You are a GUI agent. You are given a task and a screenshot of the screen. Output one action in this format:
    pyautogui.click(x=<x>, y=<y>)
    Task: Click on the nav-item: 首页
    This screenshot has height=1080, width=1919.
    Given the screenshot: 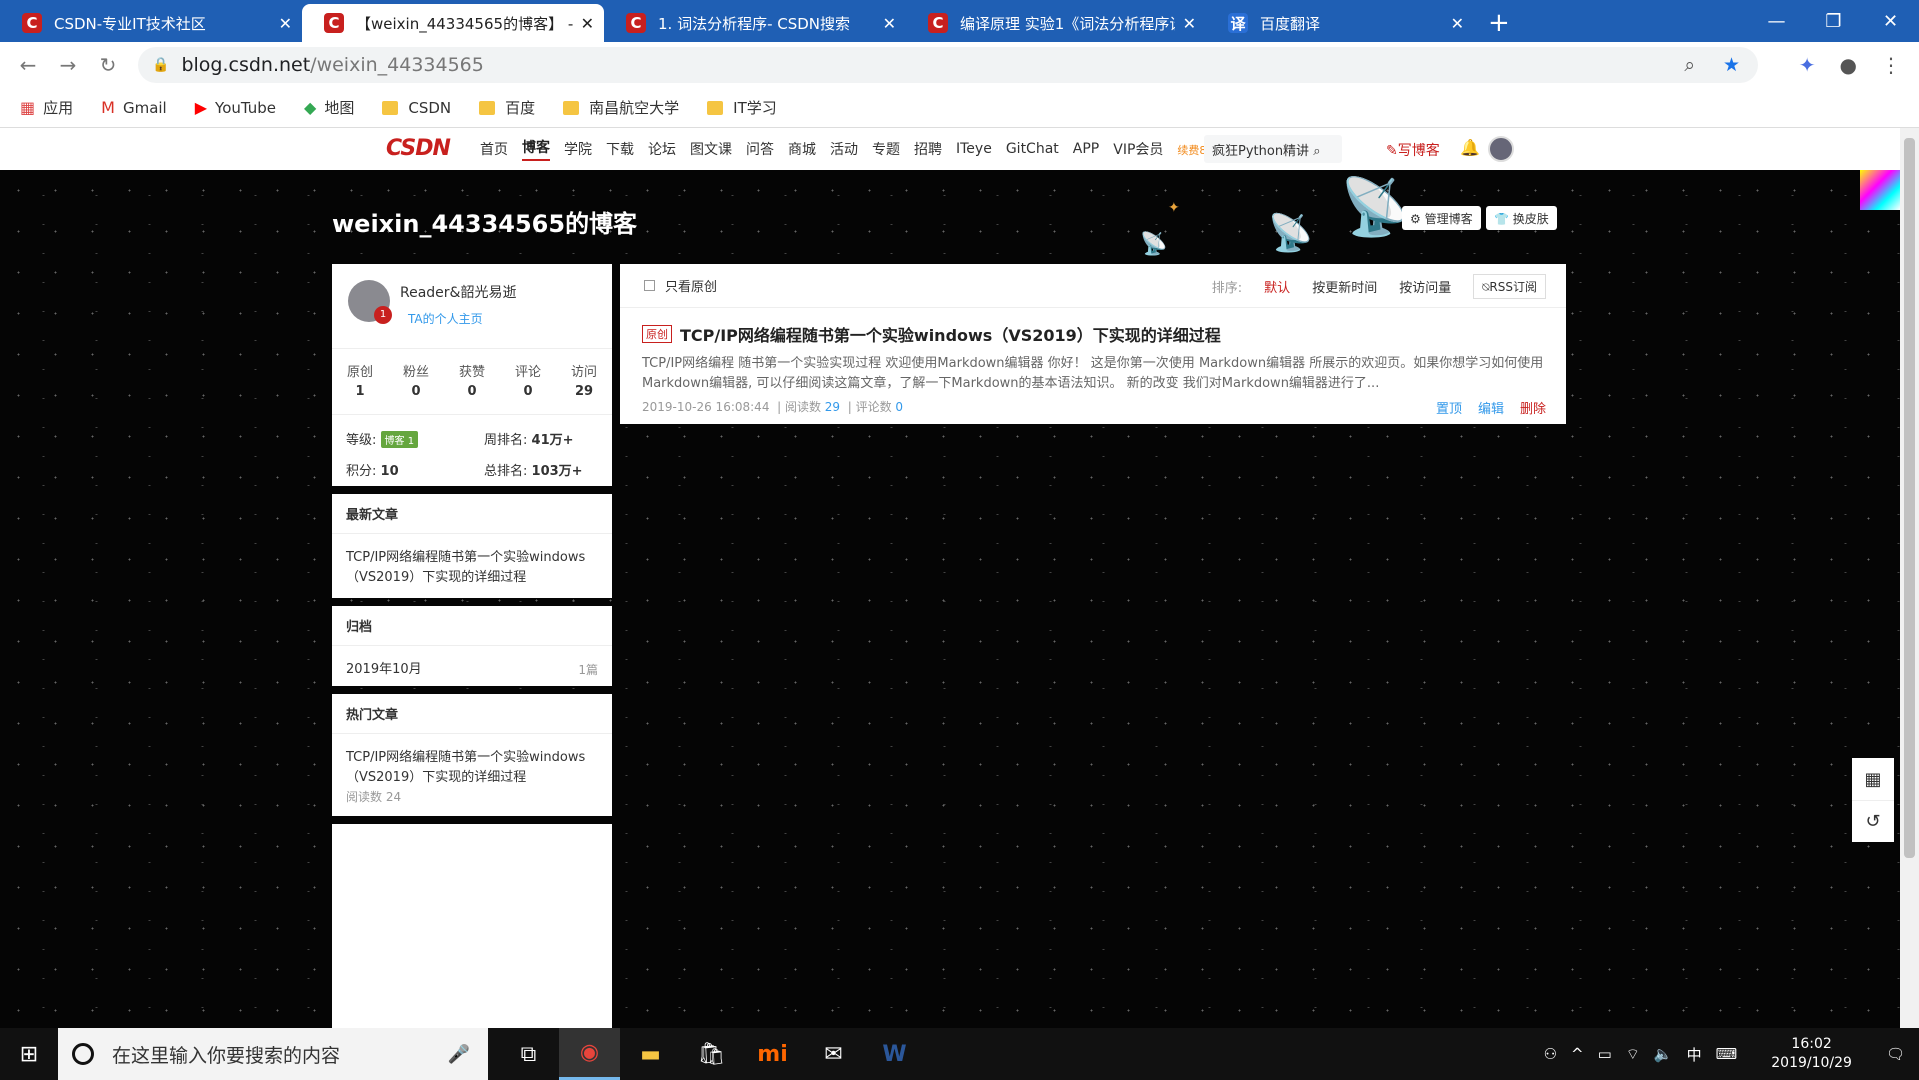 What is the action you would take?
    pyautogui.click(x=494, y=149)
    